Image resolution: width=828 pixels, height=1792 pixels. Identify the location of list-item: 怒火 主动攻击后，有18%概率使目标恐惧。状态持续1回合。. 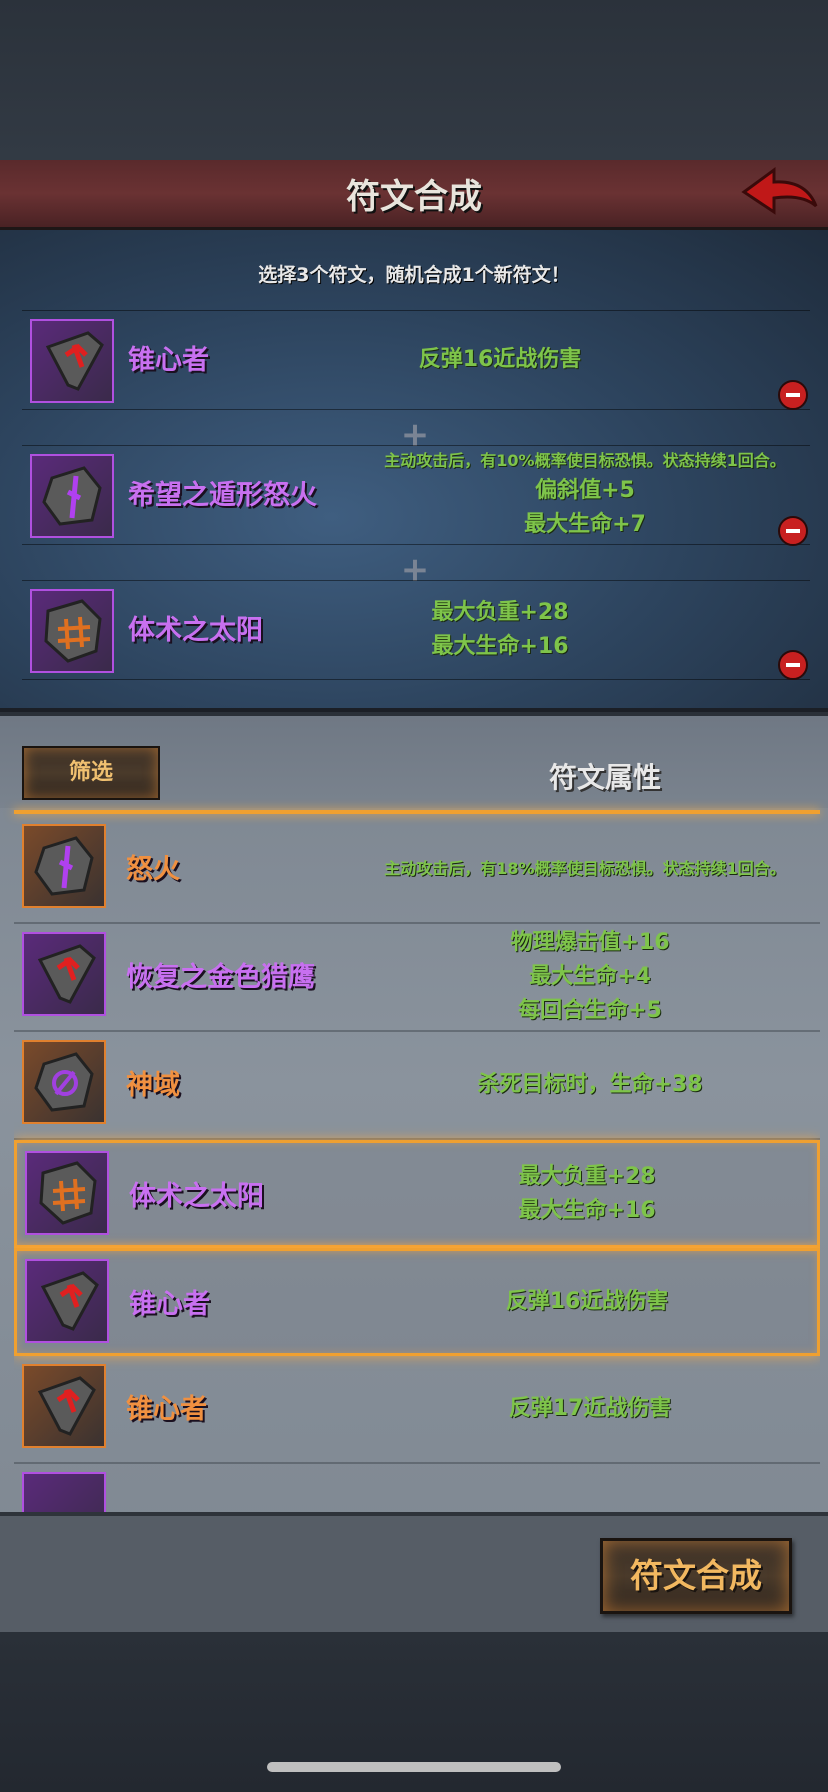
(417, 870).